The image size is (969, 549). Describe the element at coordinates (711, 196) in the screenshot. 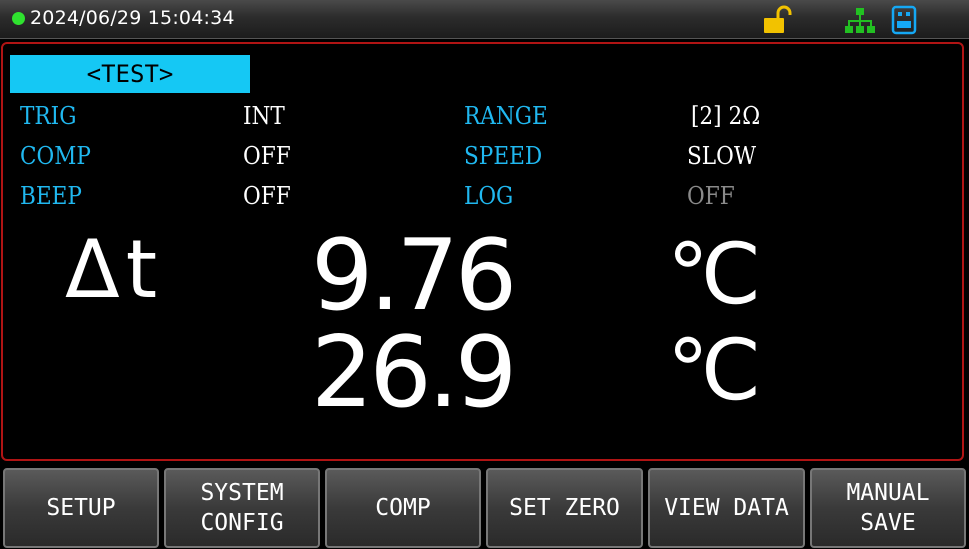

I see `log-value: OFF` at that location.